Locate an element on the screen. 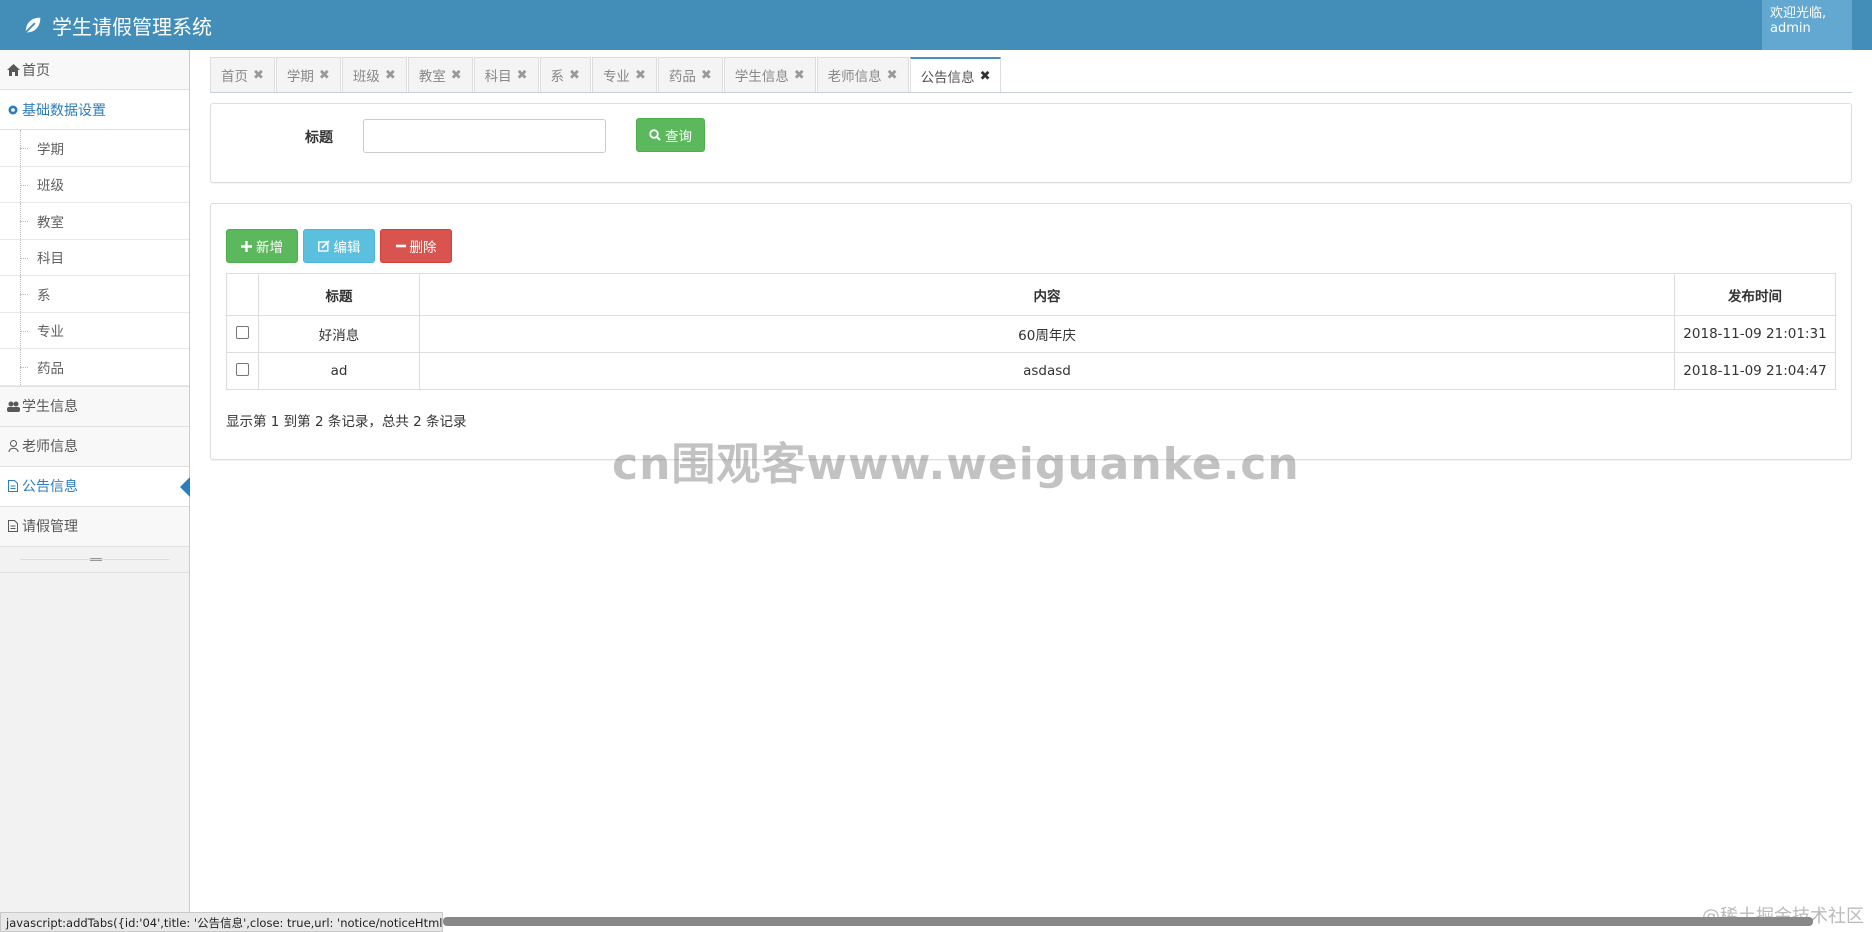  tab-classroom: 教室 ✖ is located at coordinates (440, 74).